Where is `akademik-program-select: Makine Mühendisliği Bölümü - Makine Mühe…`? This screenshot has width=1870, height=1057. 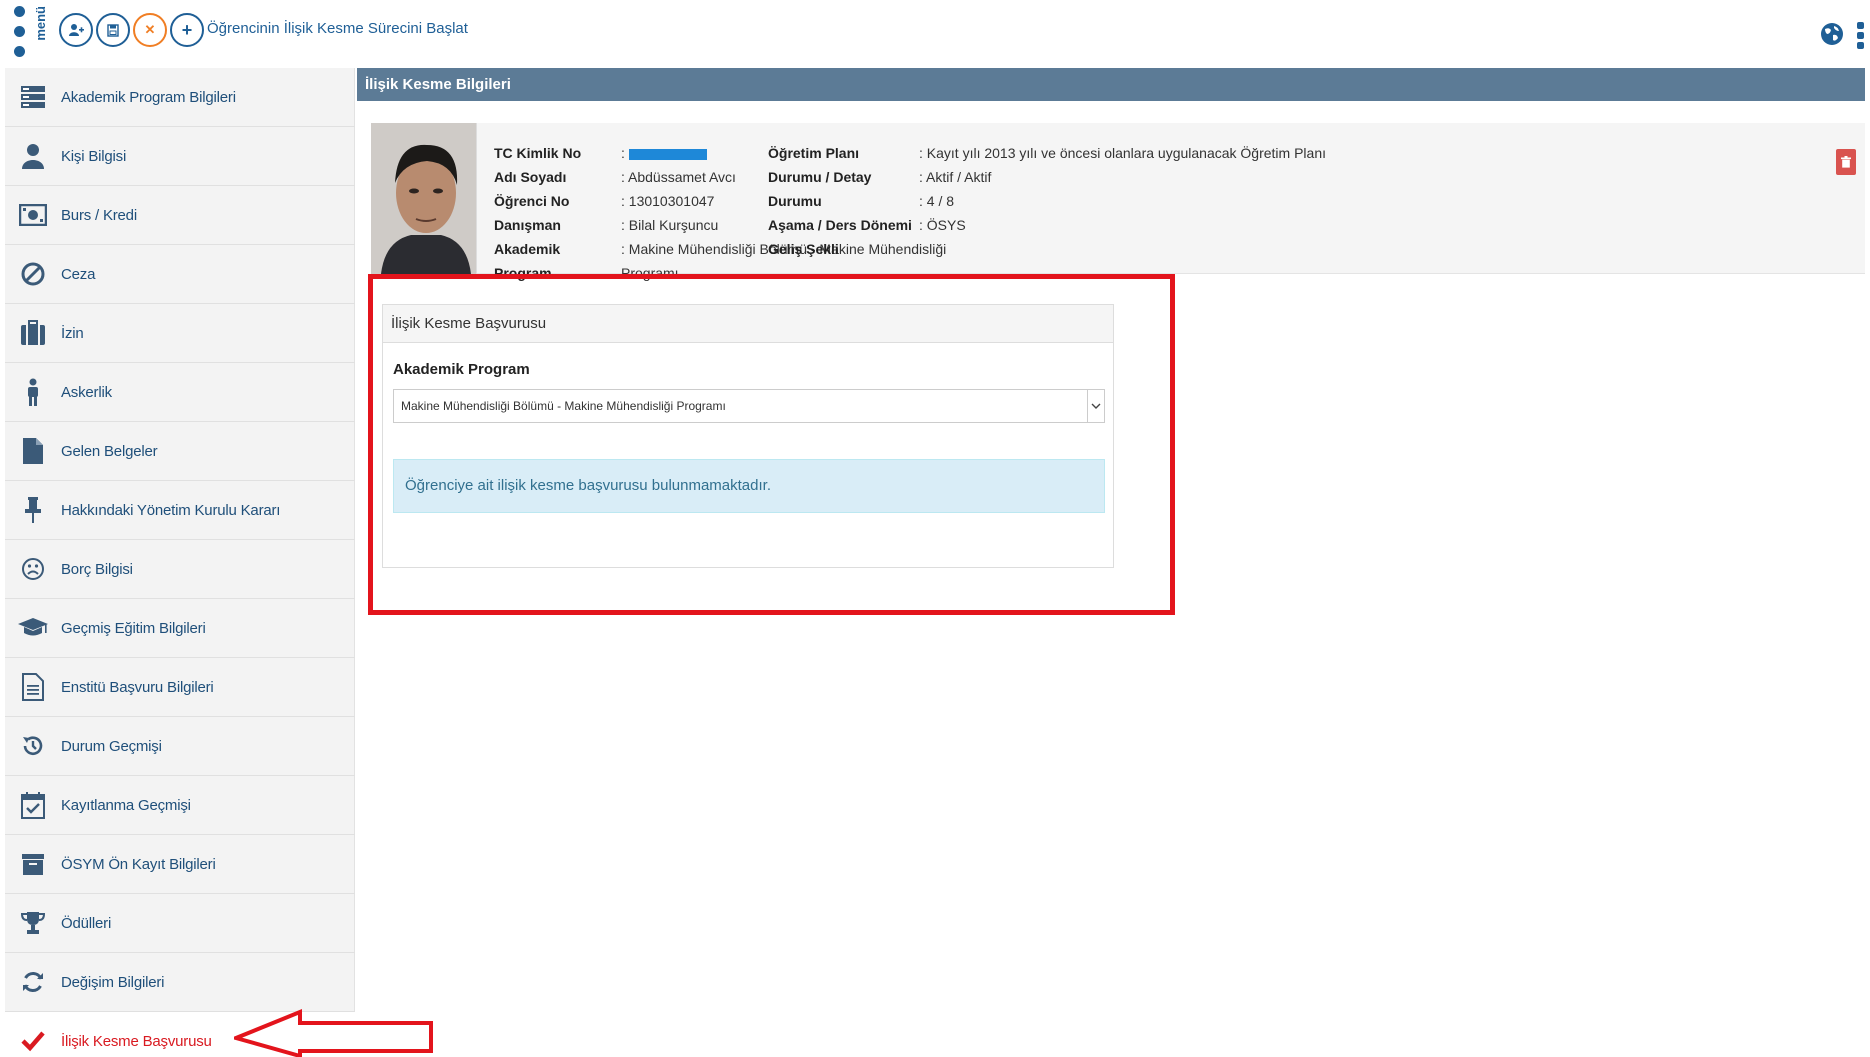
akademik-program-select: Makine Mühendisliği Bölümü - Makine Mühe… is located at coordinates (749, 406).